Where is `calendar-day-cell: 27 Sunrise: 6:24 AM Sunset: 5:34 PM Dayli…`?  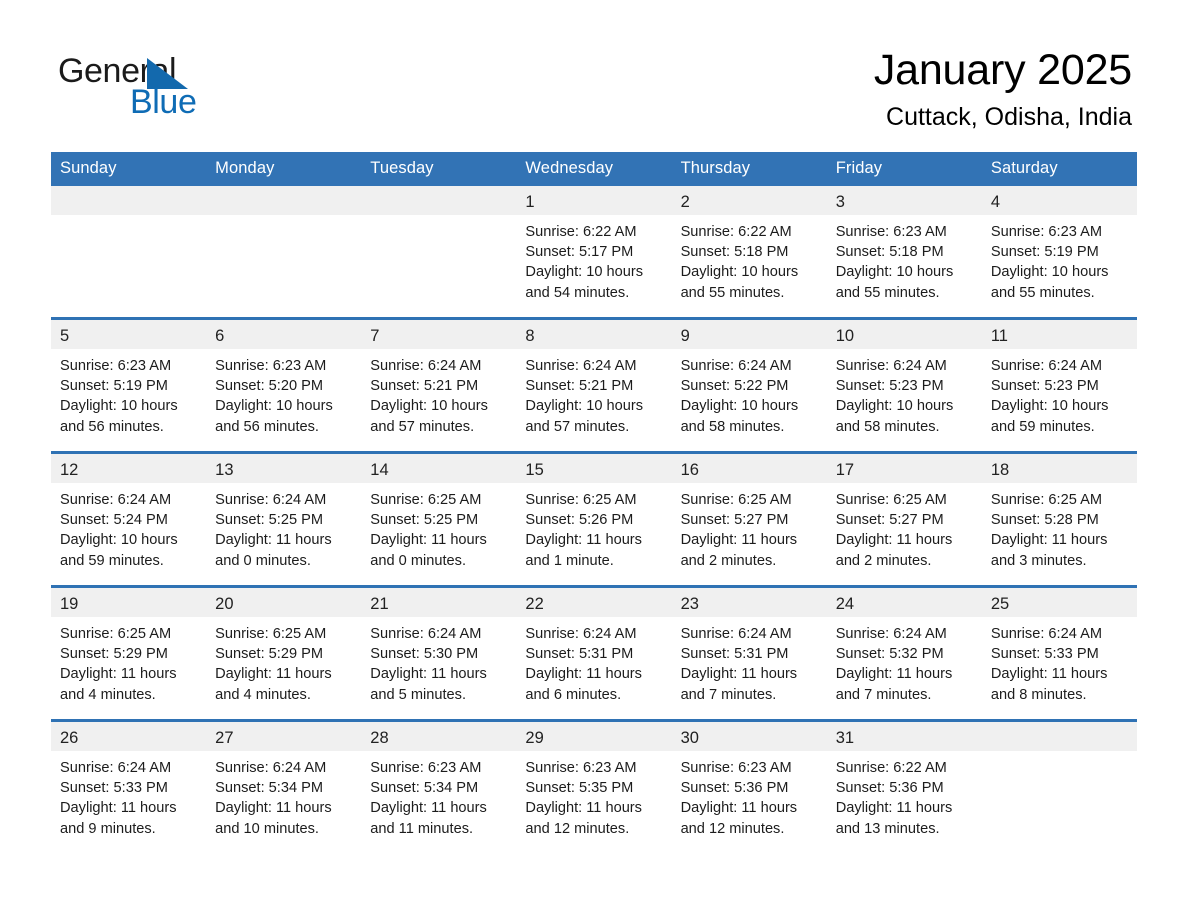
calendar-day-cell: 27 Sunrise: 6:24 AM Sunset: 5:34 PM Dayli… is located at coordinates (284, 786).